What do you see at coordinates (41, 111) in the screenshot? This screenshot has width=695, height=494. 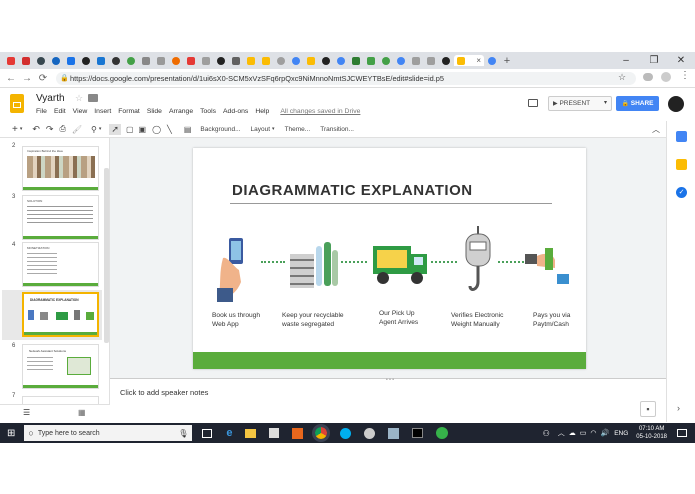 I see `menu-file: File` at bounding box center [41, 111].